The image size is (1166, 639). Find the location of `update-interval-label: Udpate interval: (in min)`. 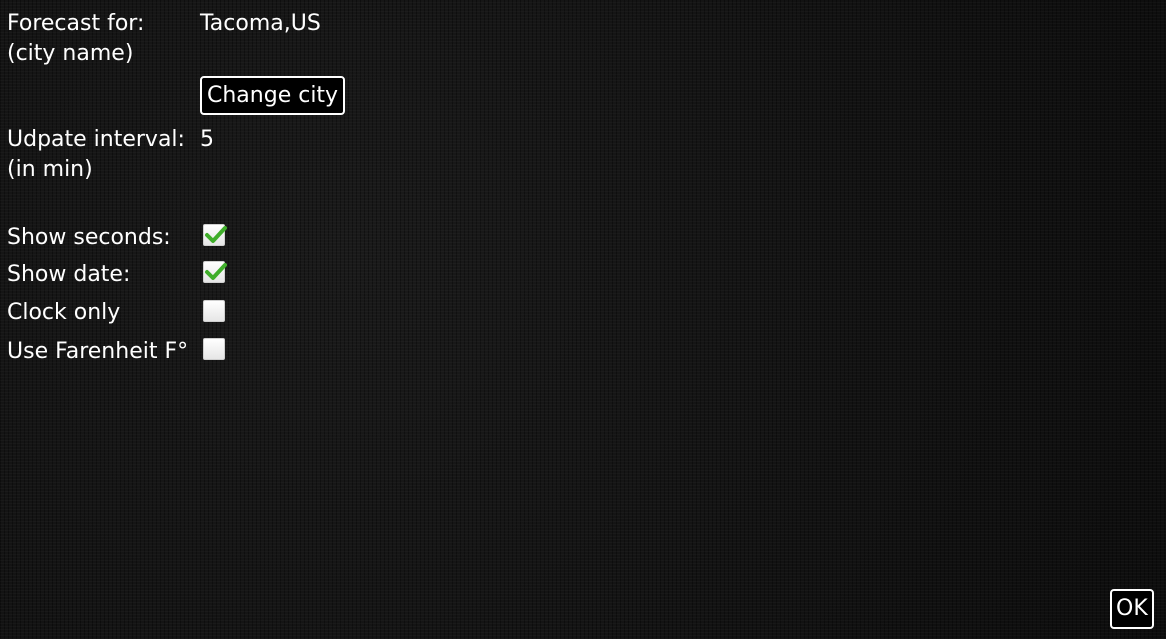

update-interval-label: Udpate interval: (in min) is located at coordinates (96, 155).